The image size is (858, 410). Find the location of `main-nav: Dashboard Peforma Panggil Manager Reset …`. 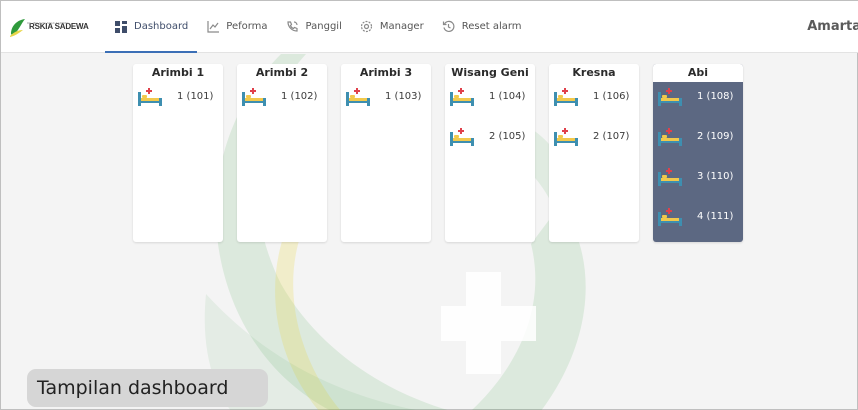

main-nav: Dashboard Peforma Panggil Manager Reset … is located at coordinates (318, 27).